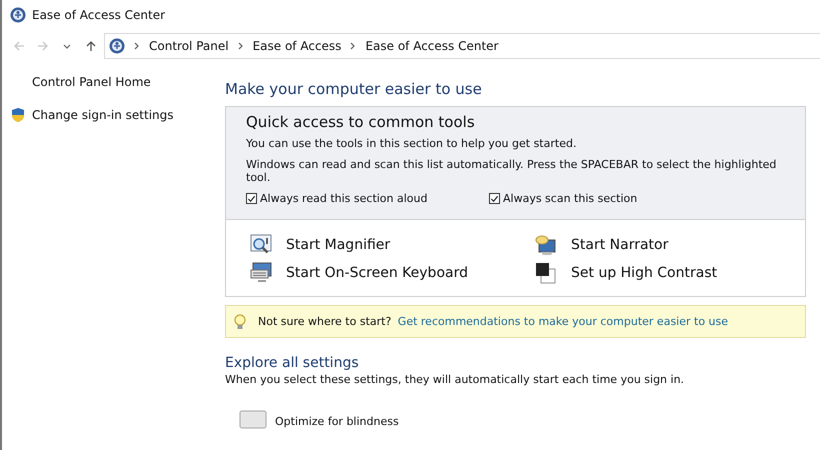 The height and width of the screenshot is (450, 820). Describe the element at coordinates (261, 273) in the screenshot. I see `keyboard-icon` at that location.